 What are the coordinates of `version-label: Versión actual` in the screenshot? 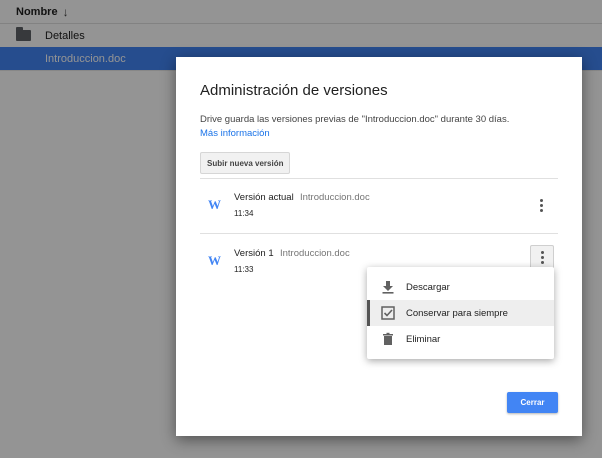 It's located at (264, 197).